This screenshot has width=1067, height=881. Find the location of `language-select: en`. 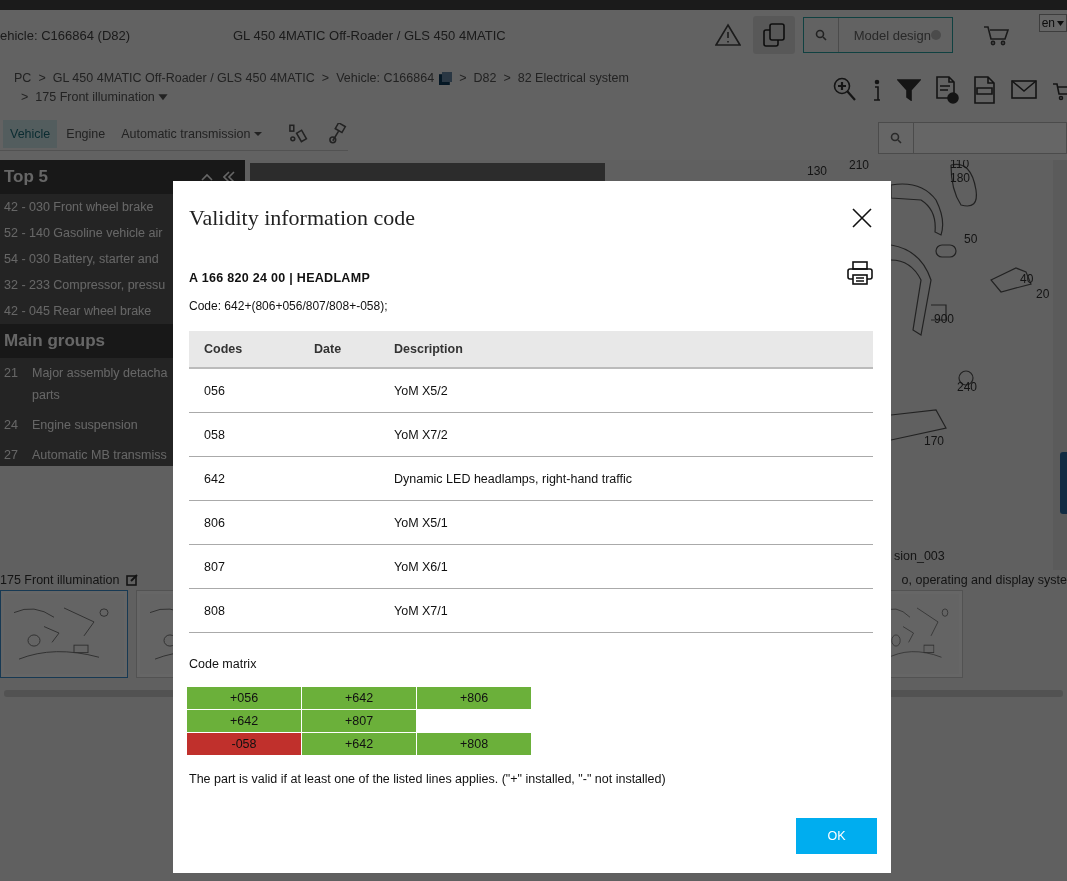

language-select: en is located at coordinates (1052, 23).